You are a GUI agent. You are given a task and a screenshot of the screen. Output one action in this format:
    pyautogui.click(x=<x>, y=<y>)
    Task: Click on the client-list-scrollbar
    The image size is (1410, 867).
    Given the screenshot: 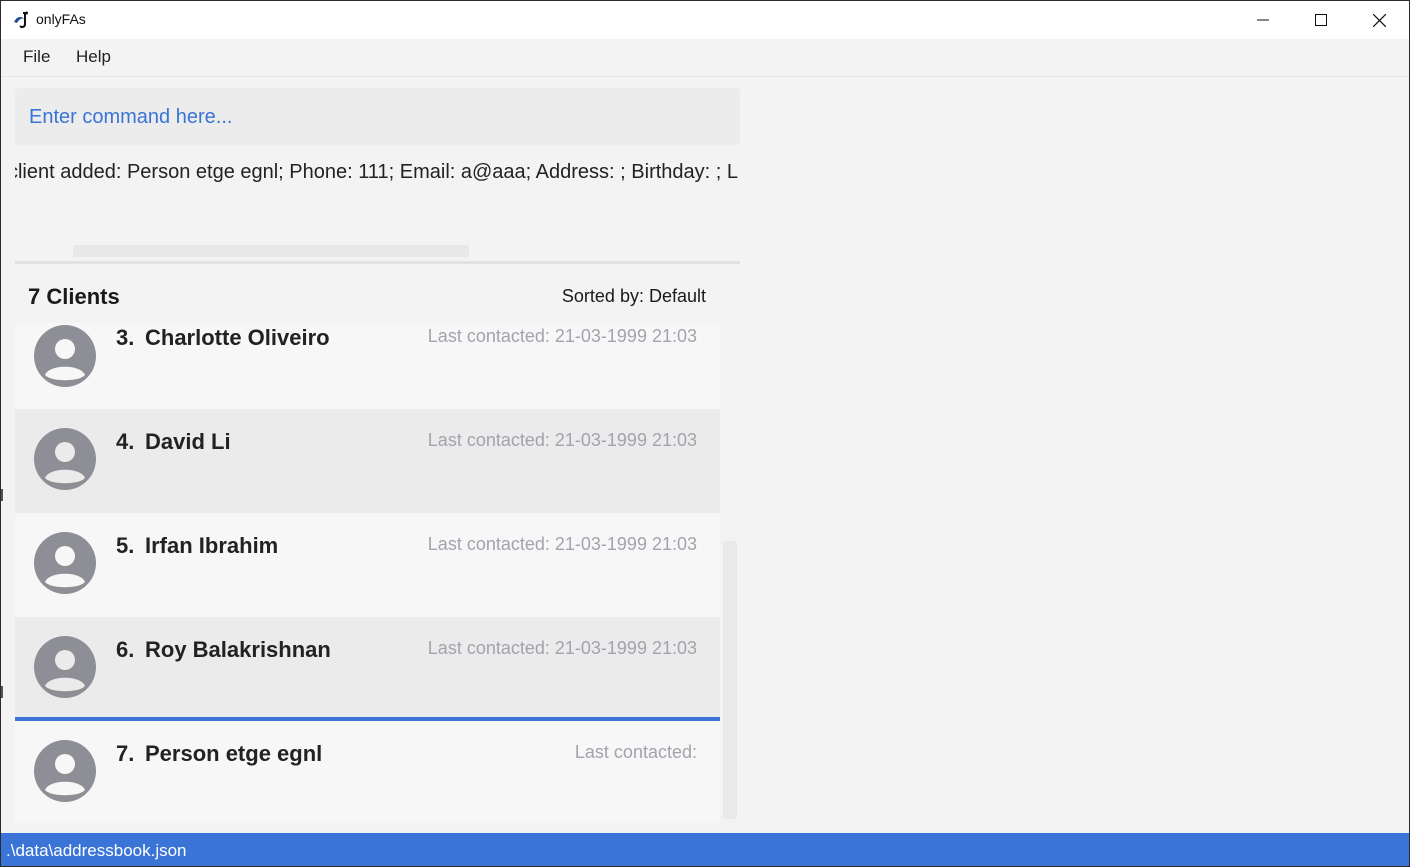 What is the action you would take?
    pyautogui.click(x=730, y=680)
    